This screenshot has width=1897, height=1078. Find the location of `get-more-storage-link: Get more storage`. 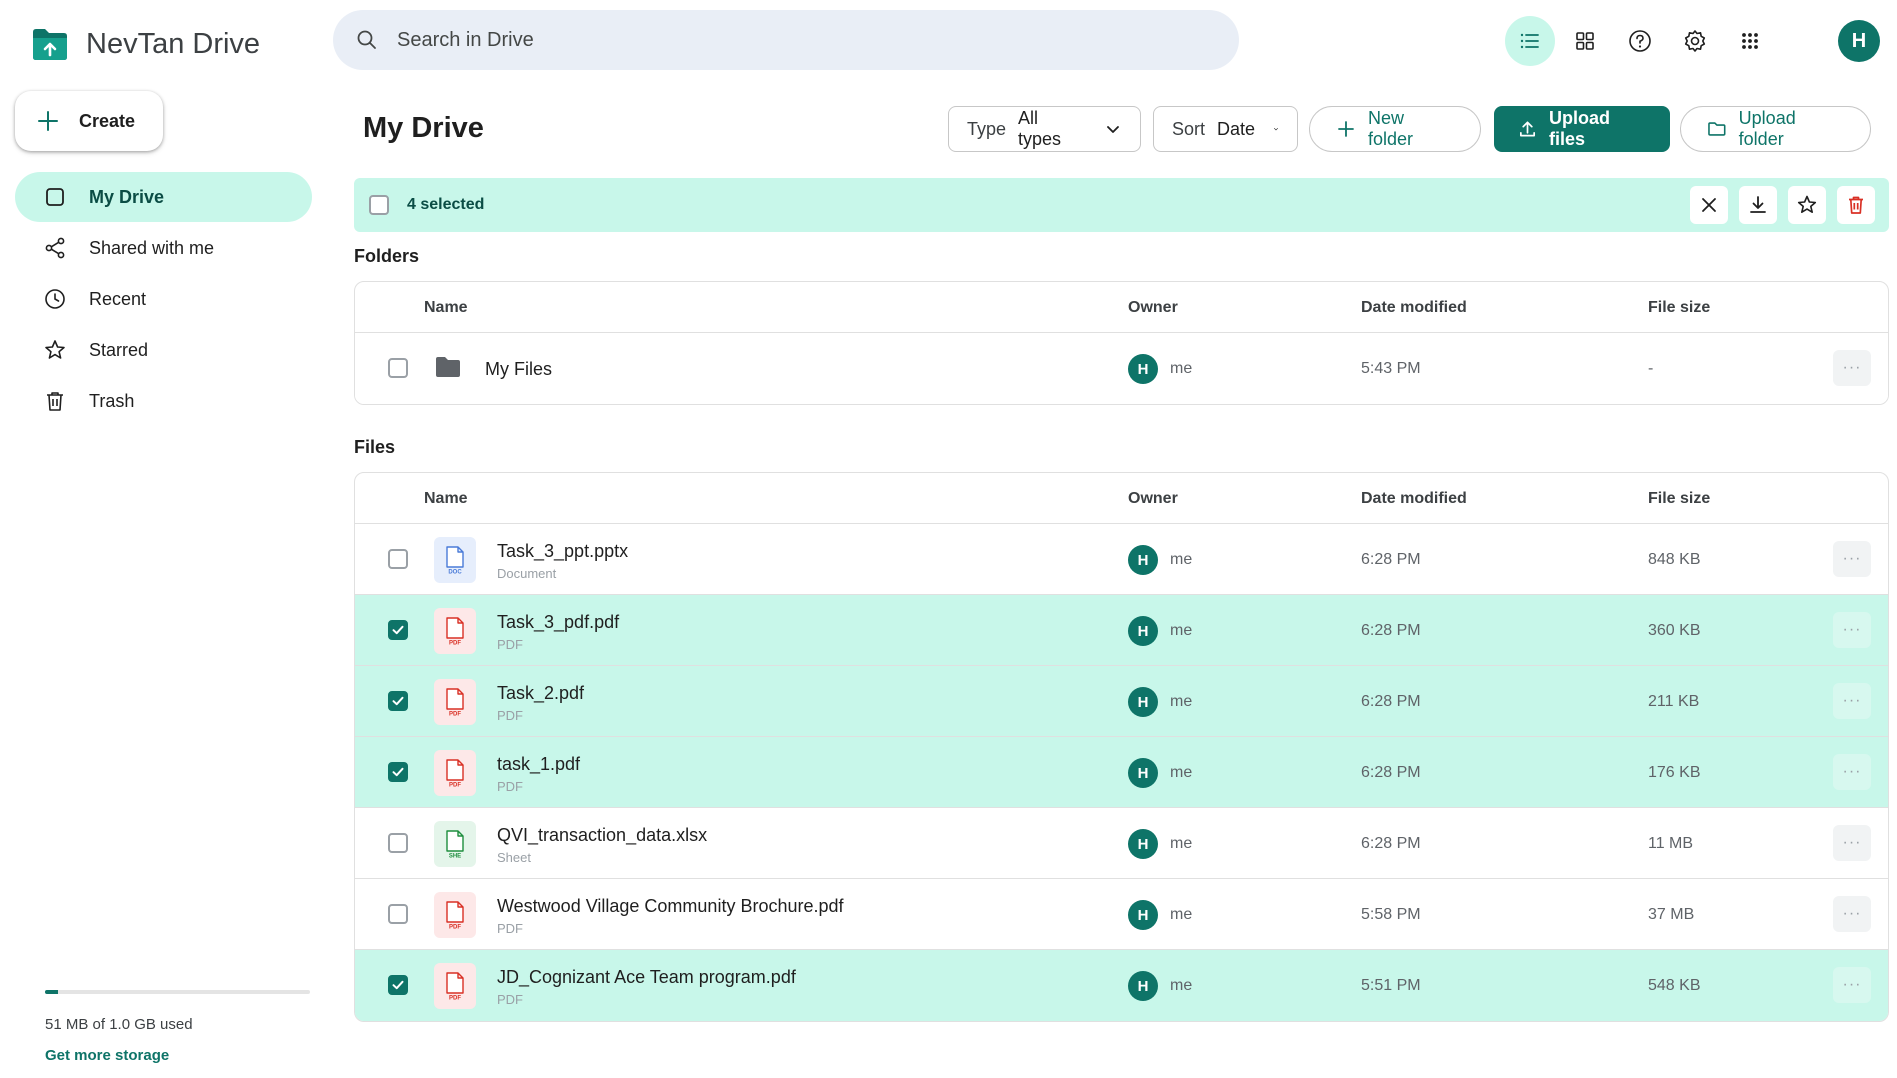

get-more-storage-link: Get more storage is located at coordinates (177, 1055).